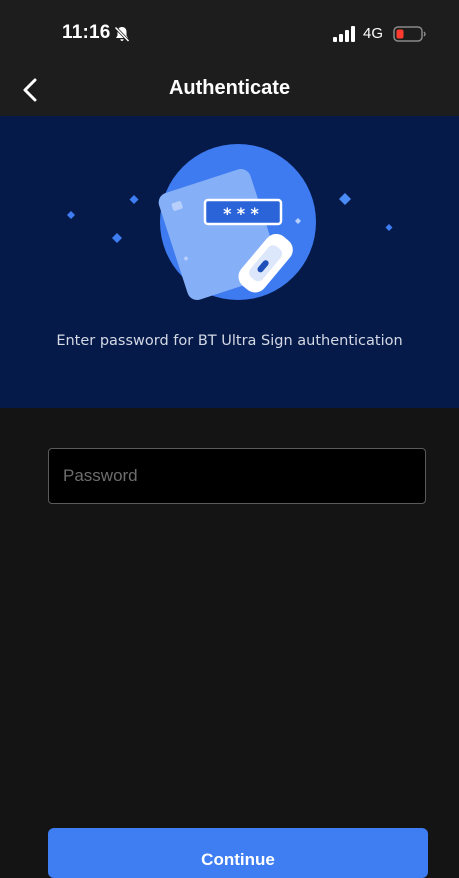  Describe the element at coordinates (410, 34) in the screenshot. I see `battery-low-icon` at that location.